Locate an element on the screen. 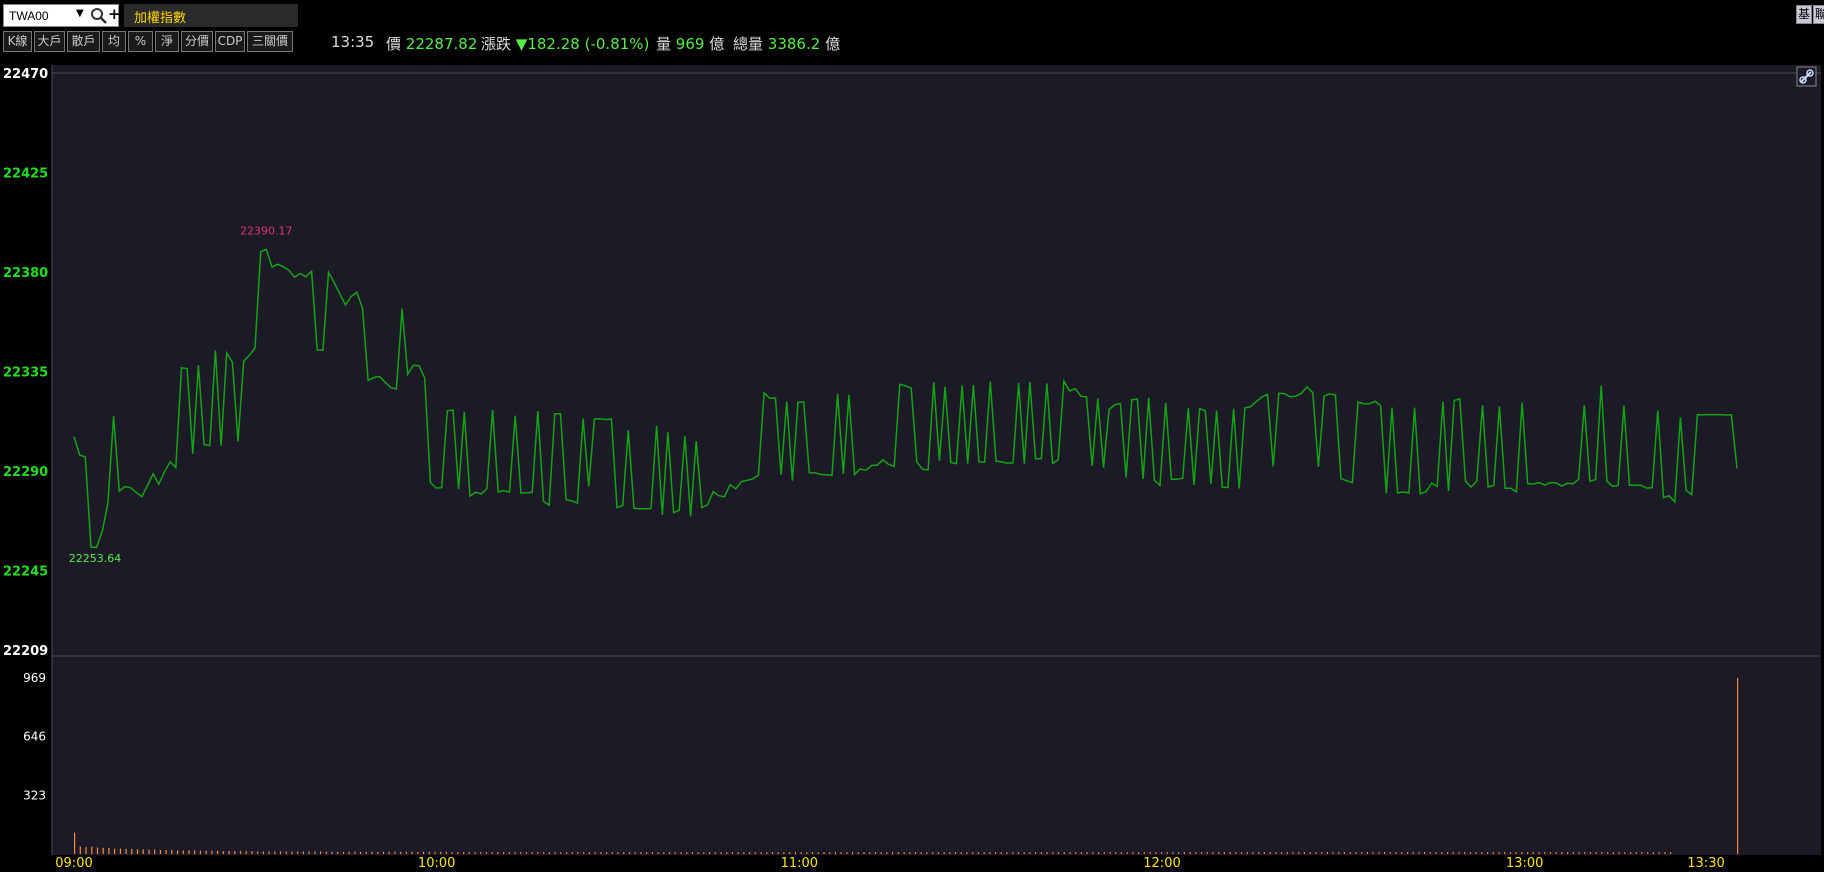 The width and height of the screenshot is (1824, 872). link-icon is located at coordinates (1806, 76).